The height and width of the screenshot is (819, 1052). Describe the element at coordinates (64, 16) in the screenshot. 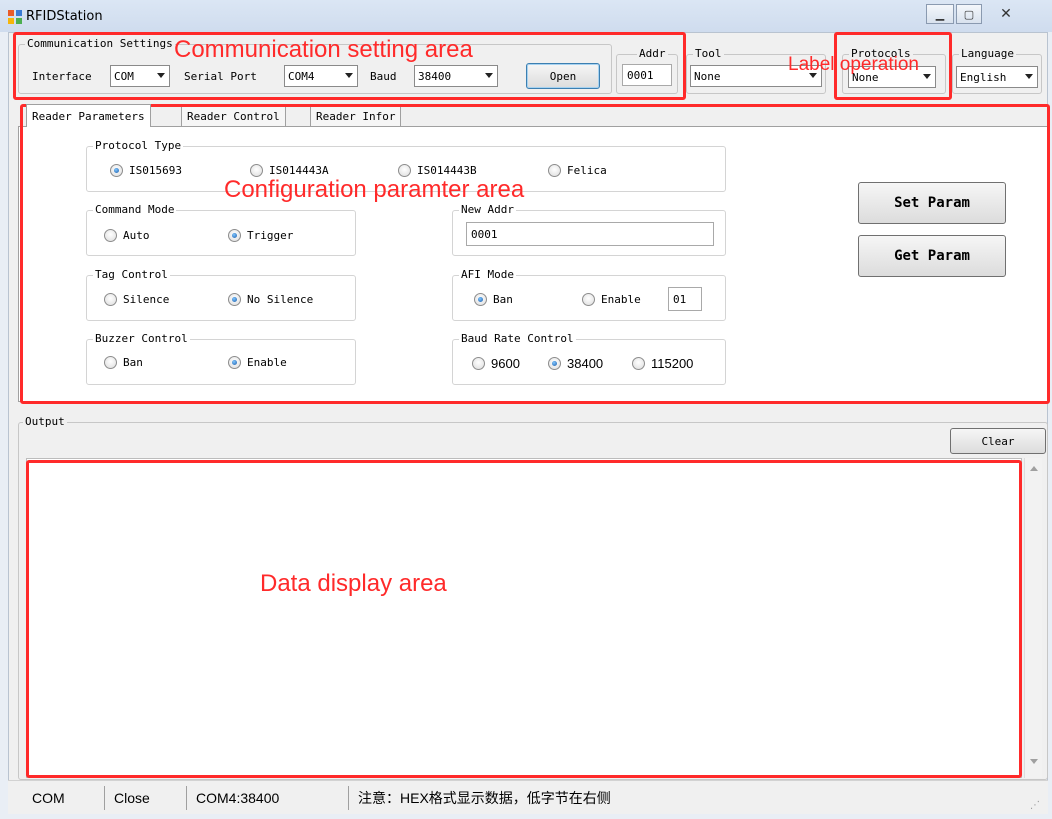

I see `window-title: RFIDStation` at that location.